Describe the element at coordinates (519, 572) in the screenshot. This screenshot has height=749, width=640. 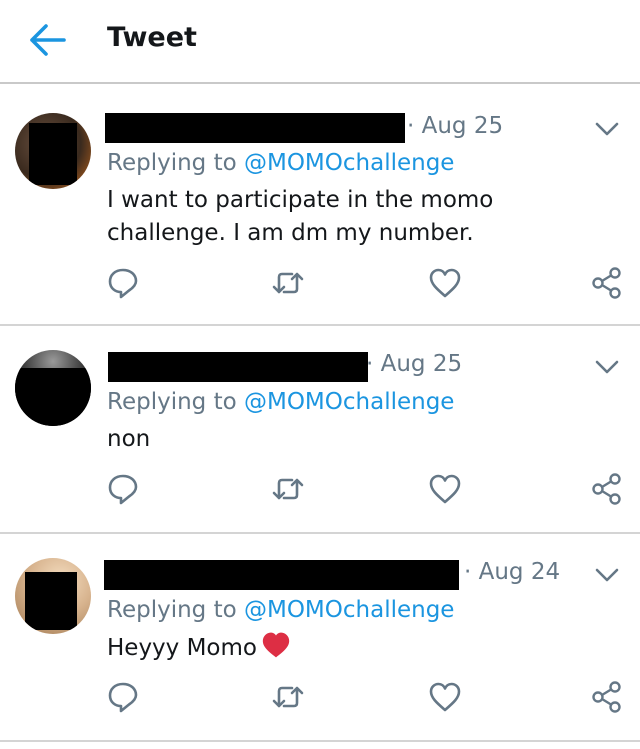
I see `date-label: Aug 24` at that location.